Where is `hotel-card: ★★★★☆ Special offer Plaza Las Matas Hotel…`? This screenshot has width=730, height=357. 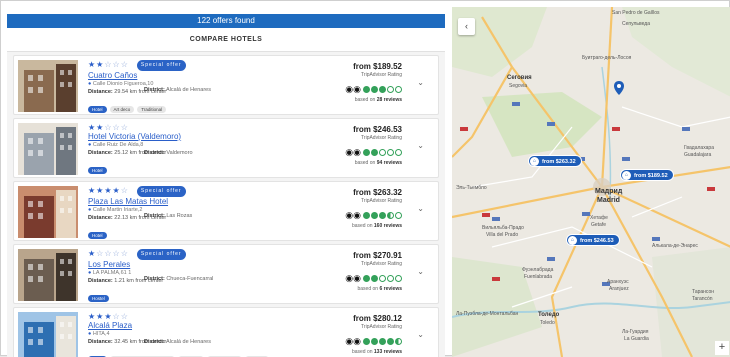 hotel-card: ★★★★☆ Special offer Plaza Las Matas Hotel… is located at coordinates (226, 211).